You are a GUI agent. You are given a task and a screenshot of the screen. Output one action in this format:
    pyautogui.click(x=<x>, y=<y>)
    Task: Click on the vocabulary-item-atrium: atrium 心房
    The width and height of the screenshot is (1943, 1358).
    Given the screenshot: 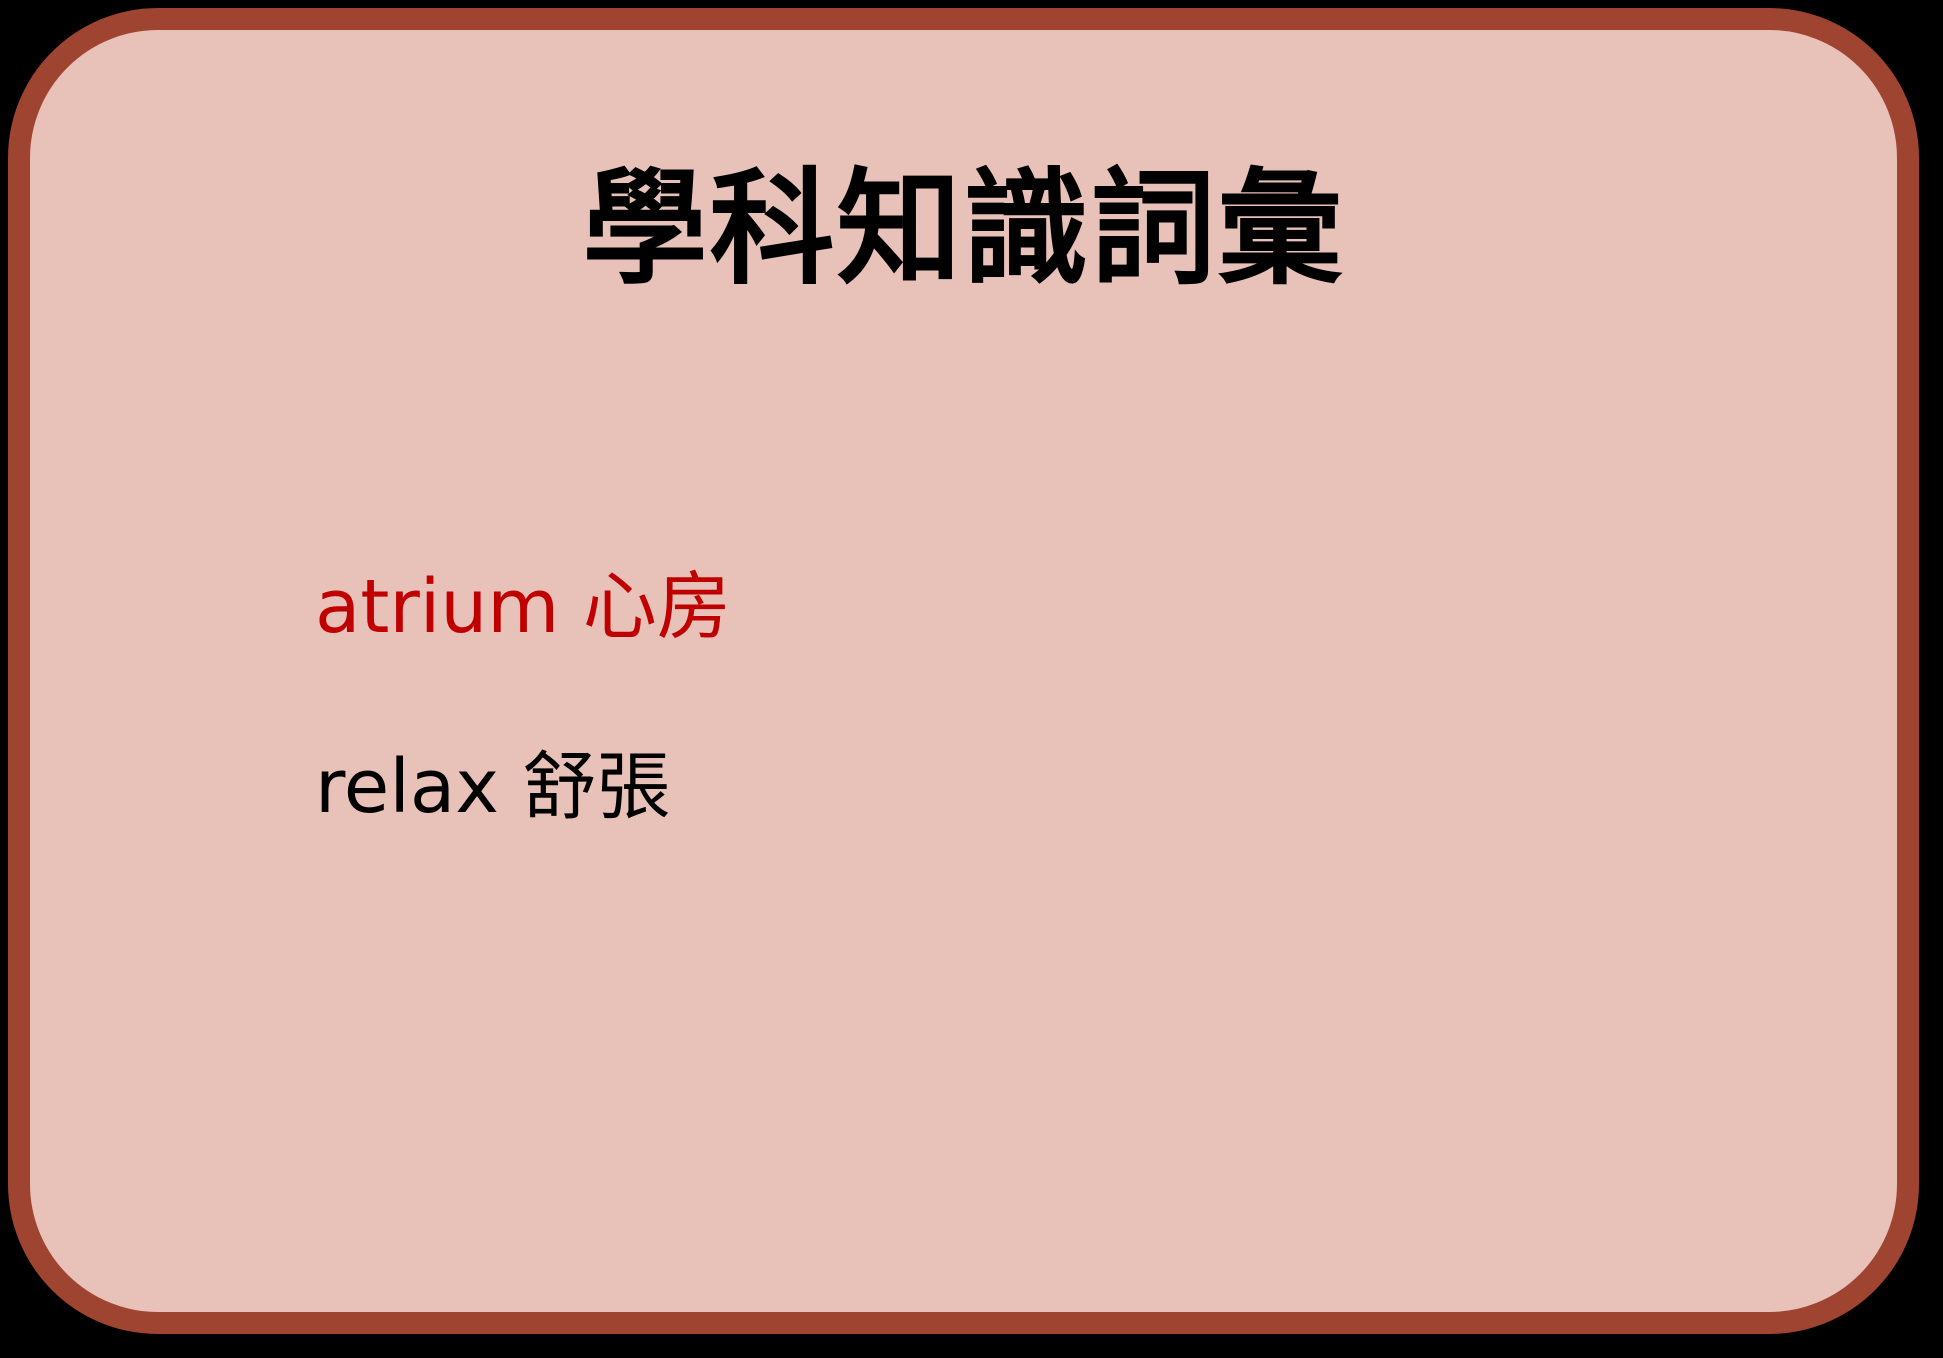 What is the action you would take?
    pyautogui.click(x=523, y=607)
    